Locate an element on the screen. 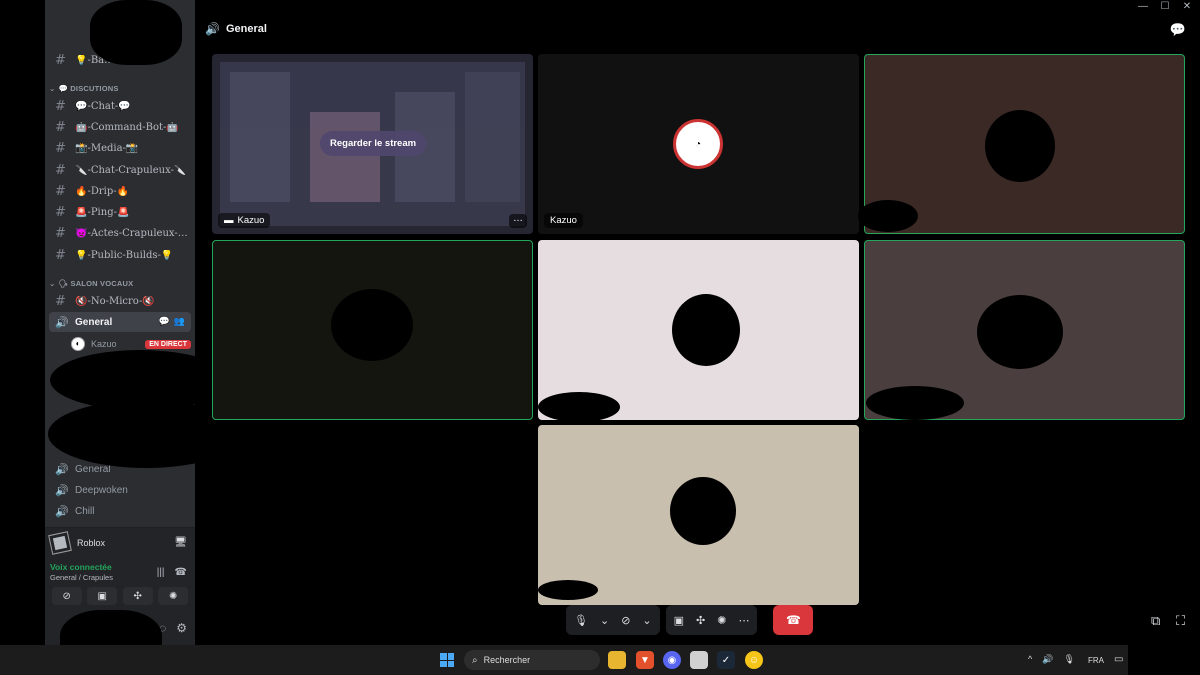 Image resolution: width=1200 pixels, height=675 pixels. disconnect-button: ☎ is located at coordinates (793, 620).